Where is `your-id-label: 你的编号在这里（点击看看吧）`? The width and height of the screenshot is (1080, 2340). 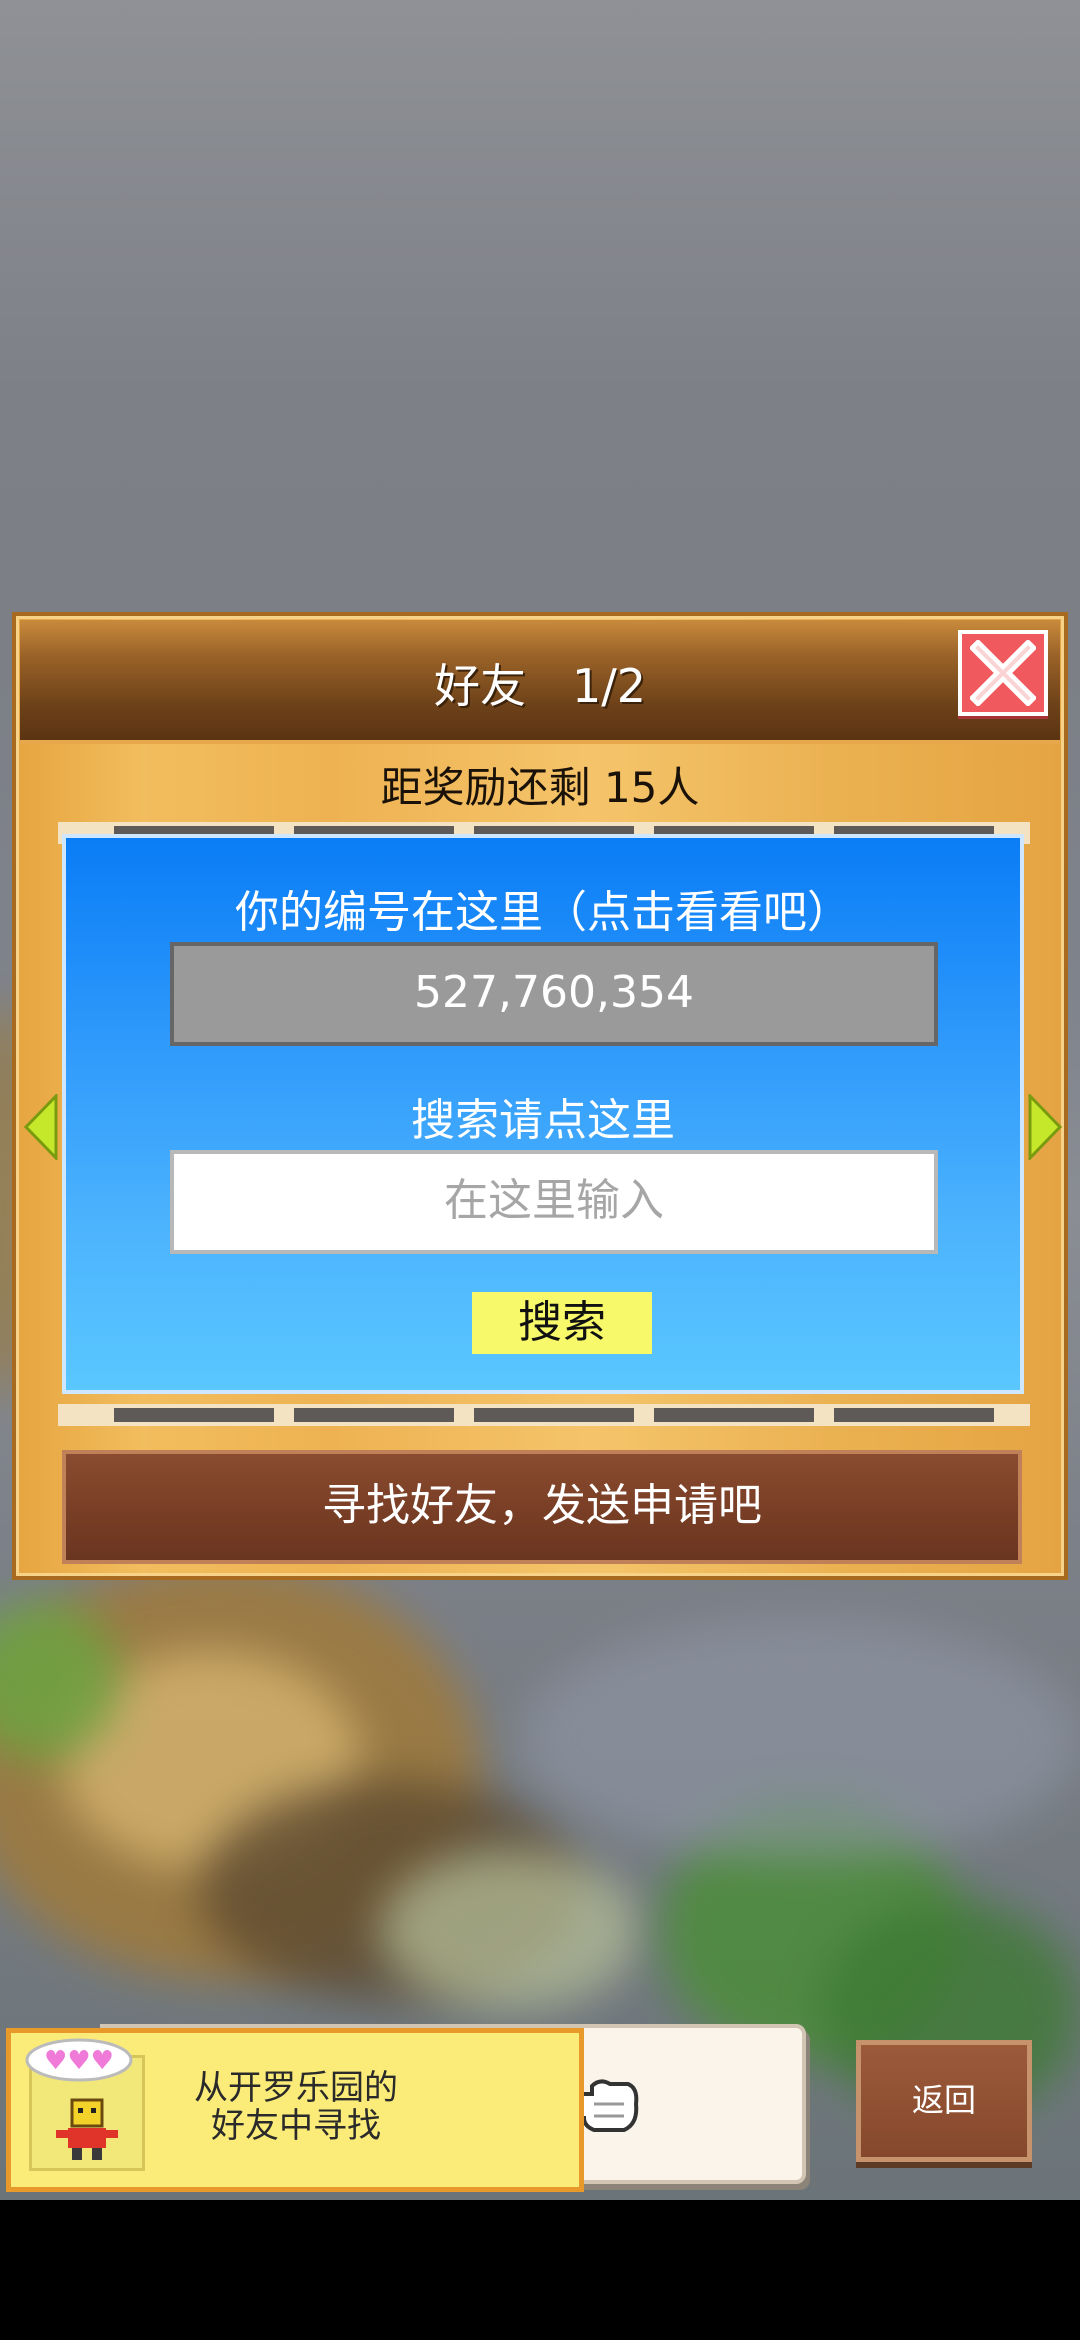
your-id-label: 你的编号在这里（点击看看吧） is located at coordinates (543, 912).